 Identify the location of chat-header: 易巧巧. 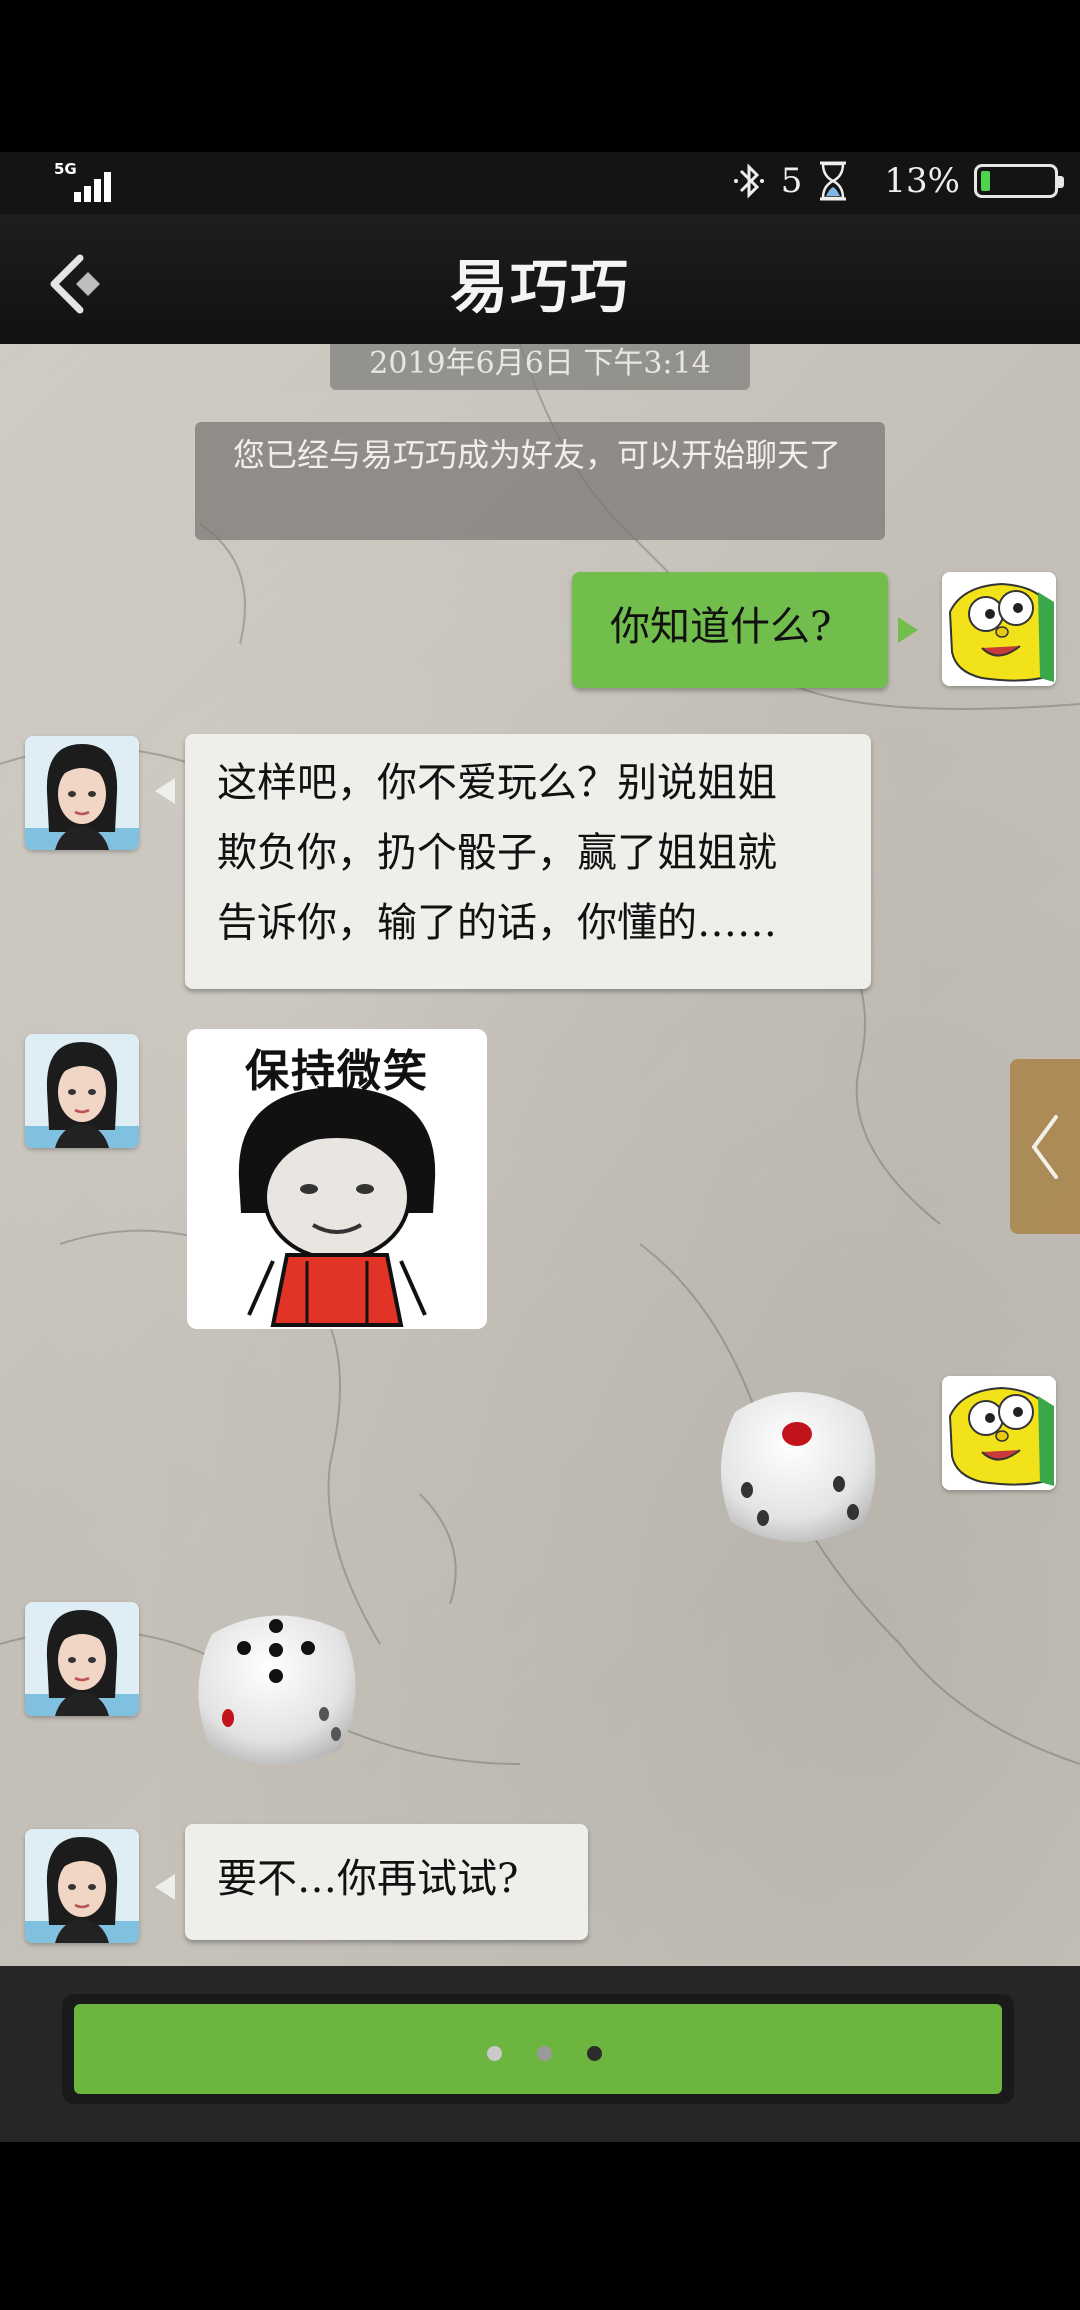
(540, 281).